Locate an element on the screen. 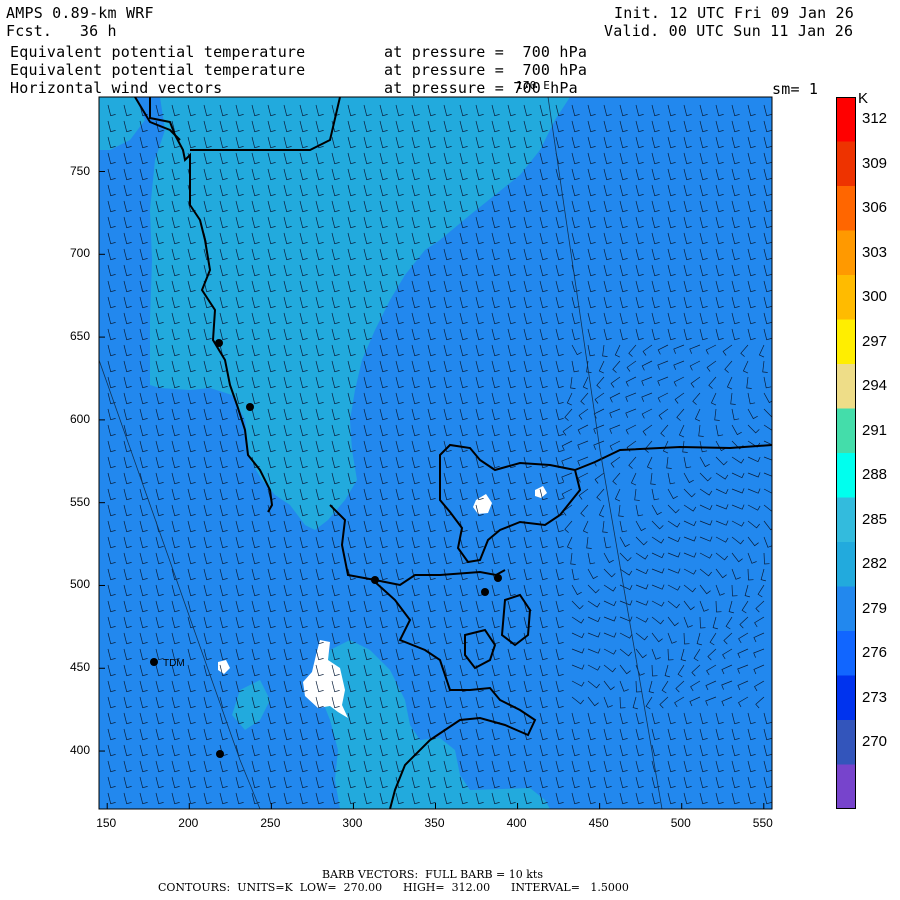 Image resolution: width=900 pixels, height=900 pixels. x-tick-label: 150 is located at coordinates (106, 823).